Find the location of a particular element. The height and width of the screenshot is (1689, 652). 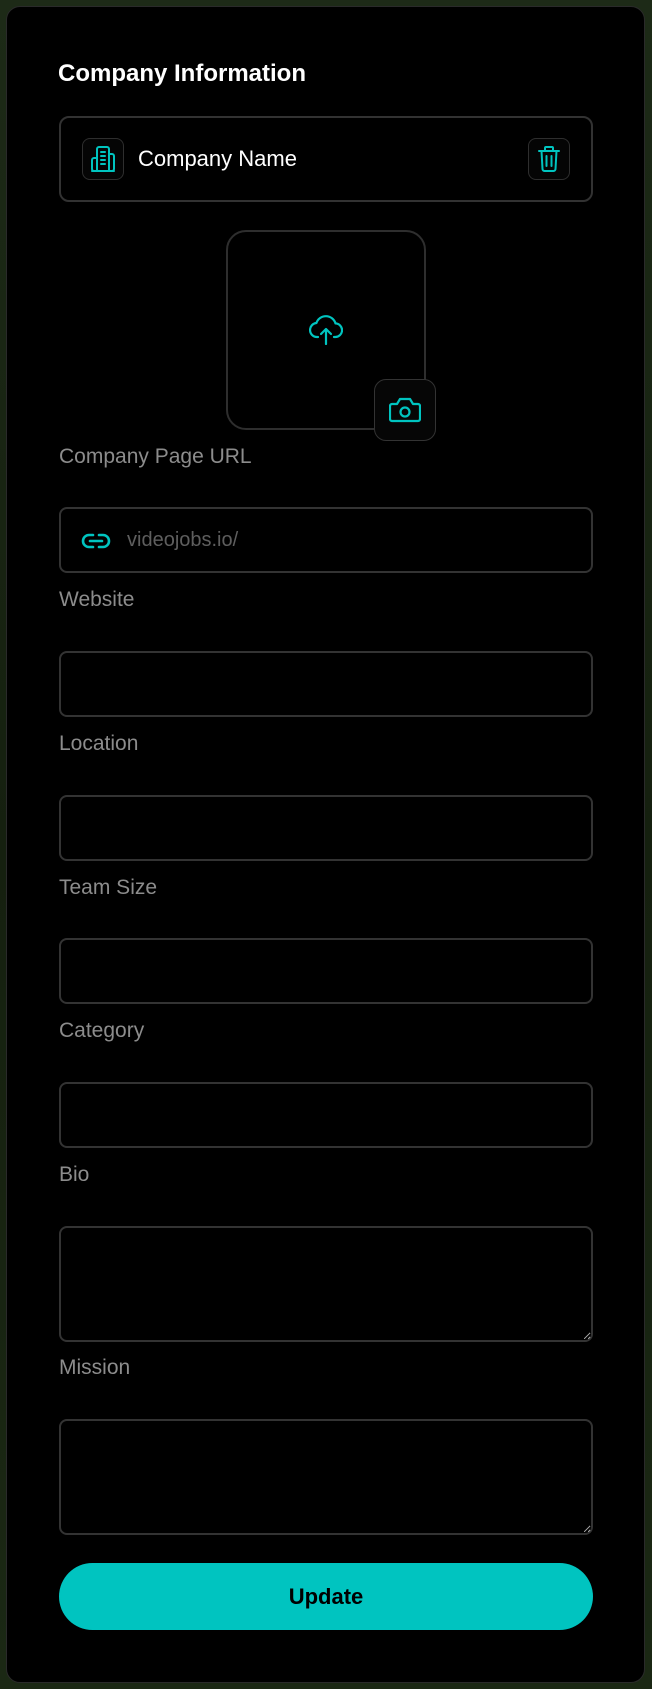

link-icon is located at coordinates (96, 541).